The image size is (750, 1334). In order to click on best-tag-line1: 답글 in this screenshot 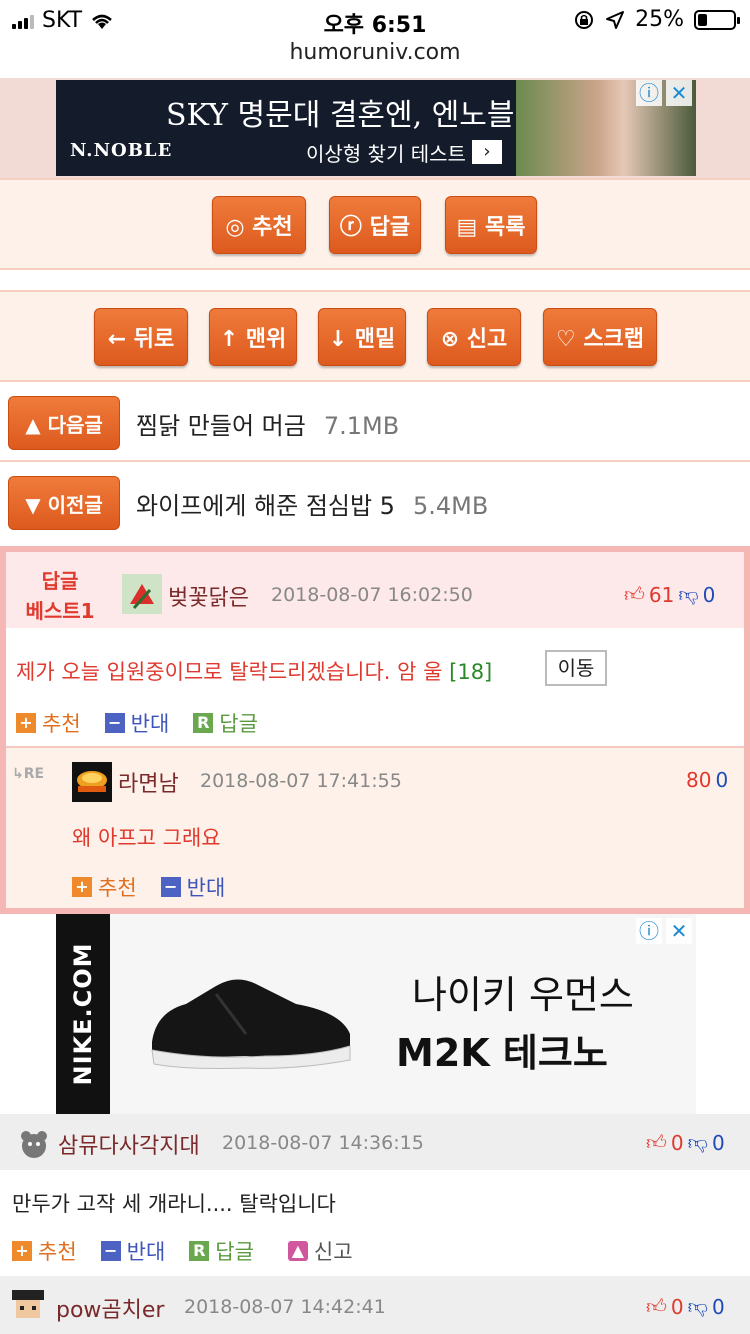, I will do `click(60, 581)`.